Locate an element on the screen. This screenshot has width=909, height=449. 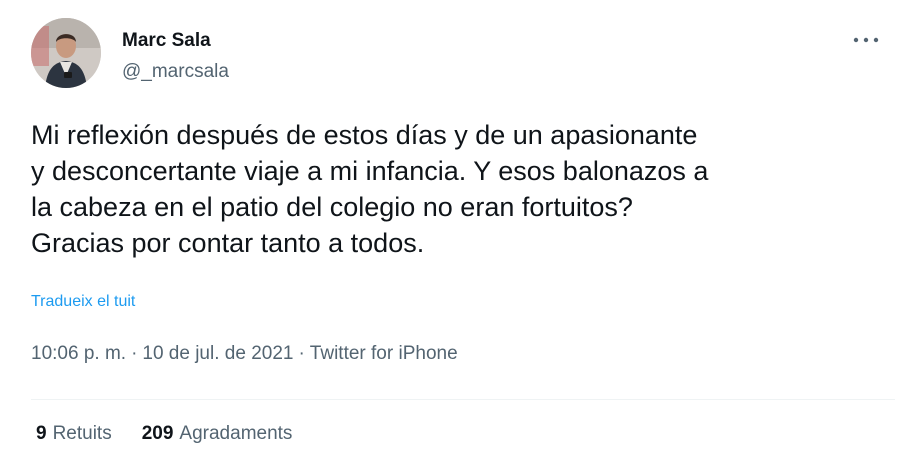
retweets-label: Retuits is located at coordinates (82, 433).